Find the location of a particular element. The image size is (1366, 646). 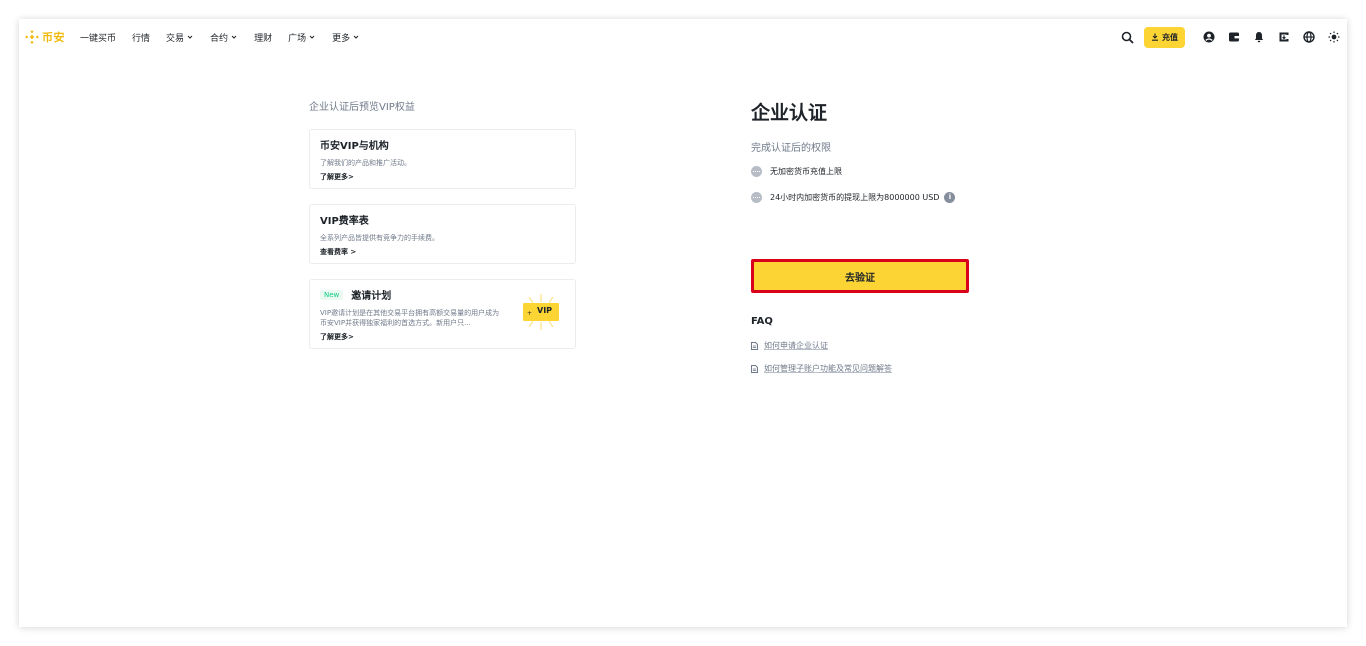

faq-item: 如何申请企业认证 is located at coordinates (911, 345).